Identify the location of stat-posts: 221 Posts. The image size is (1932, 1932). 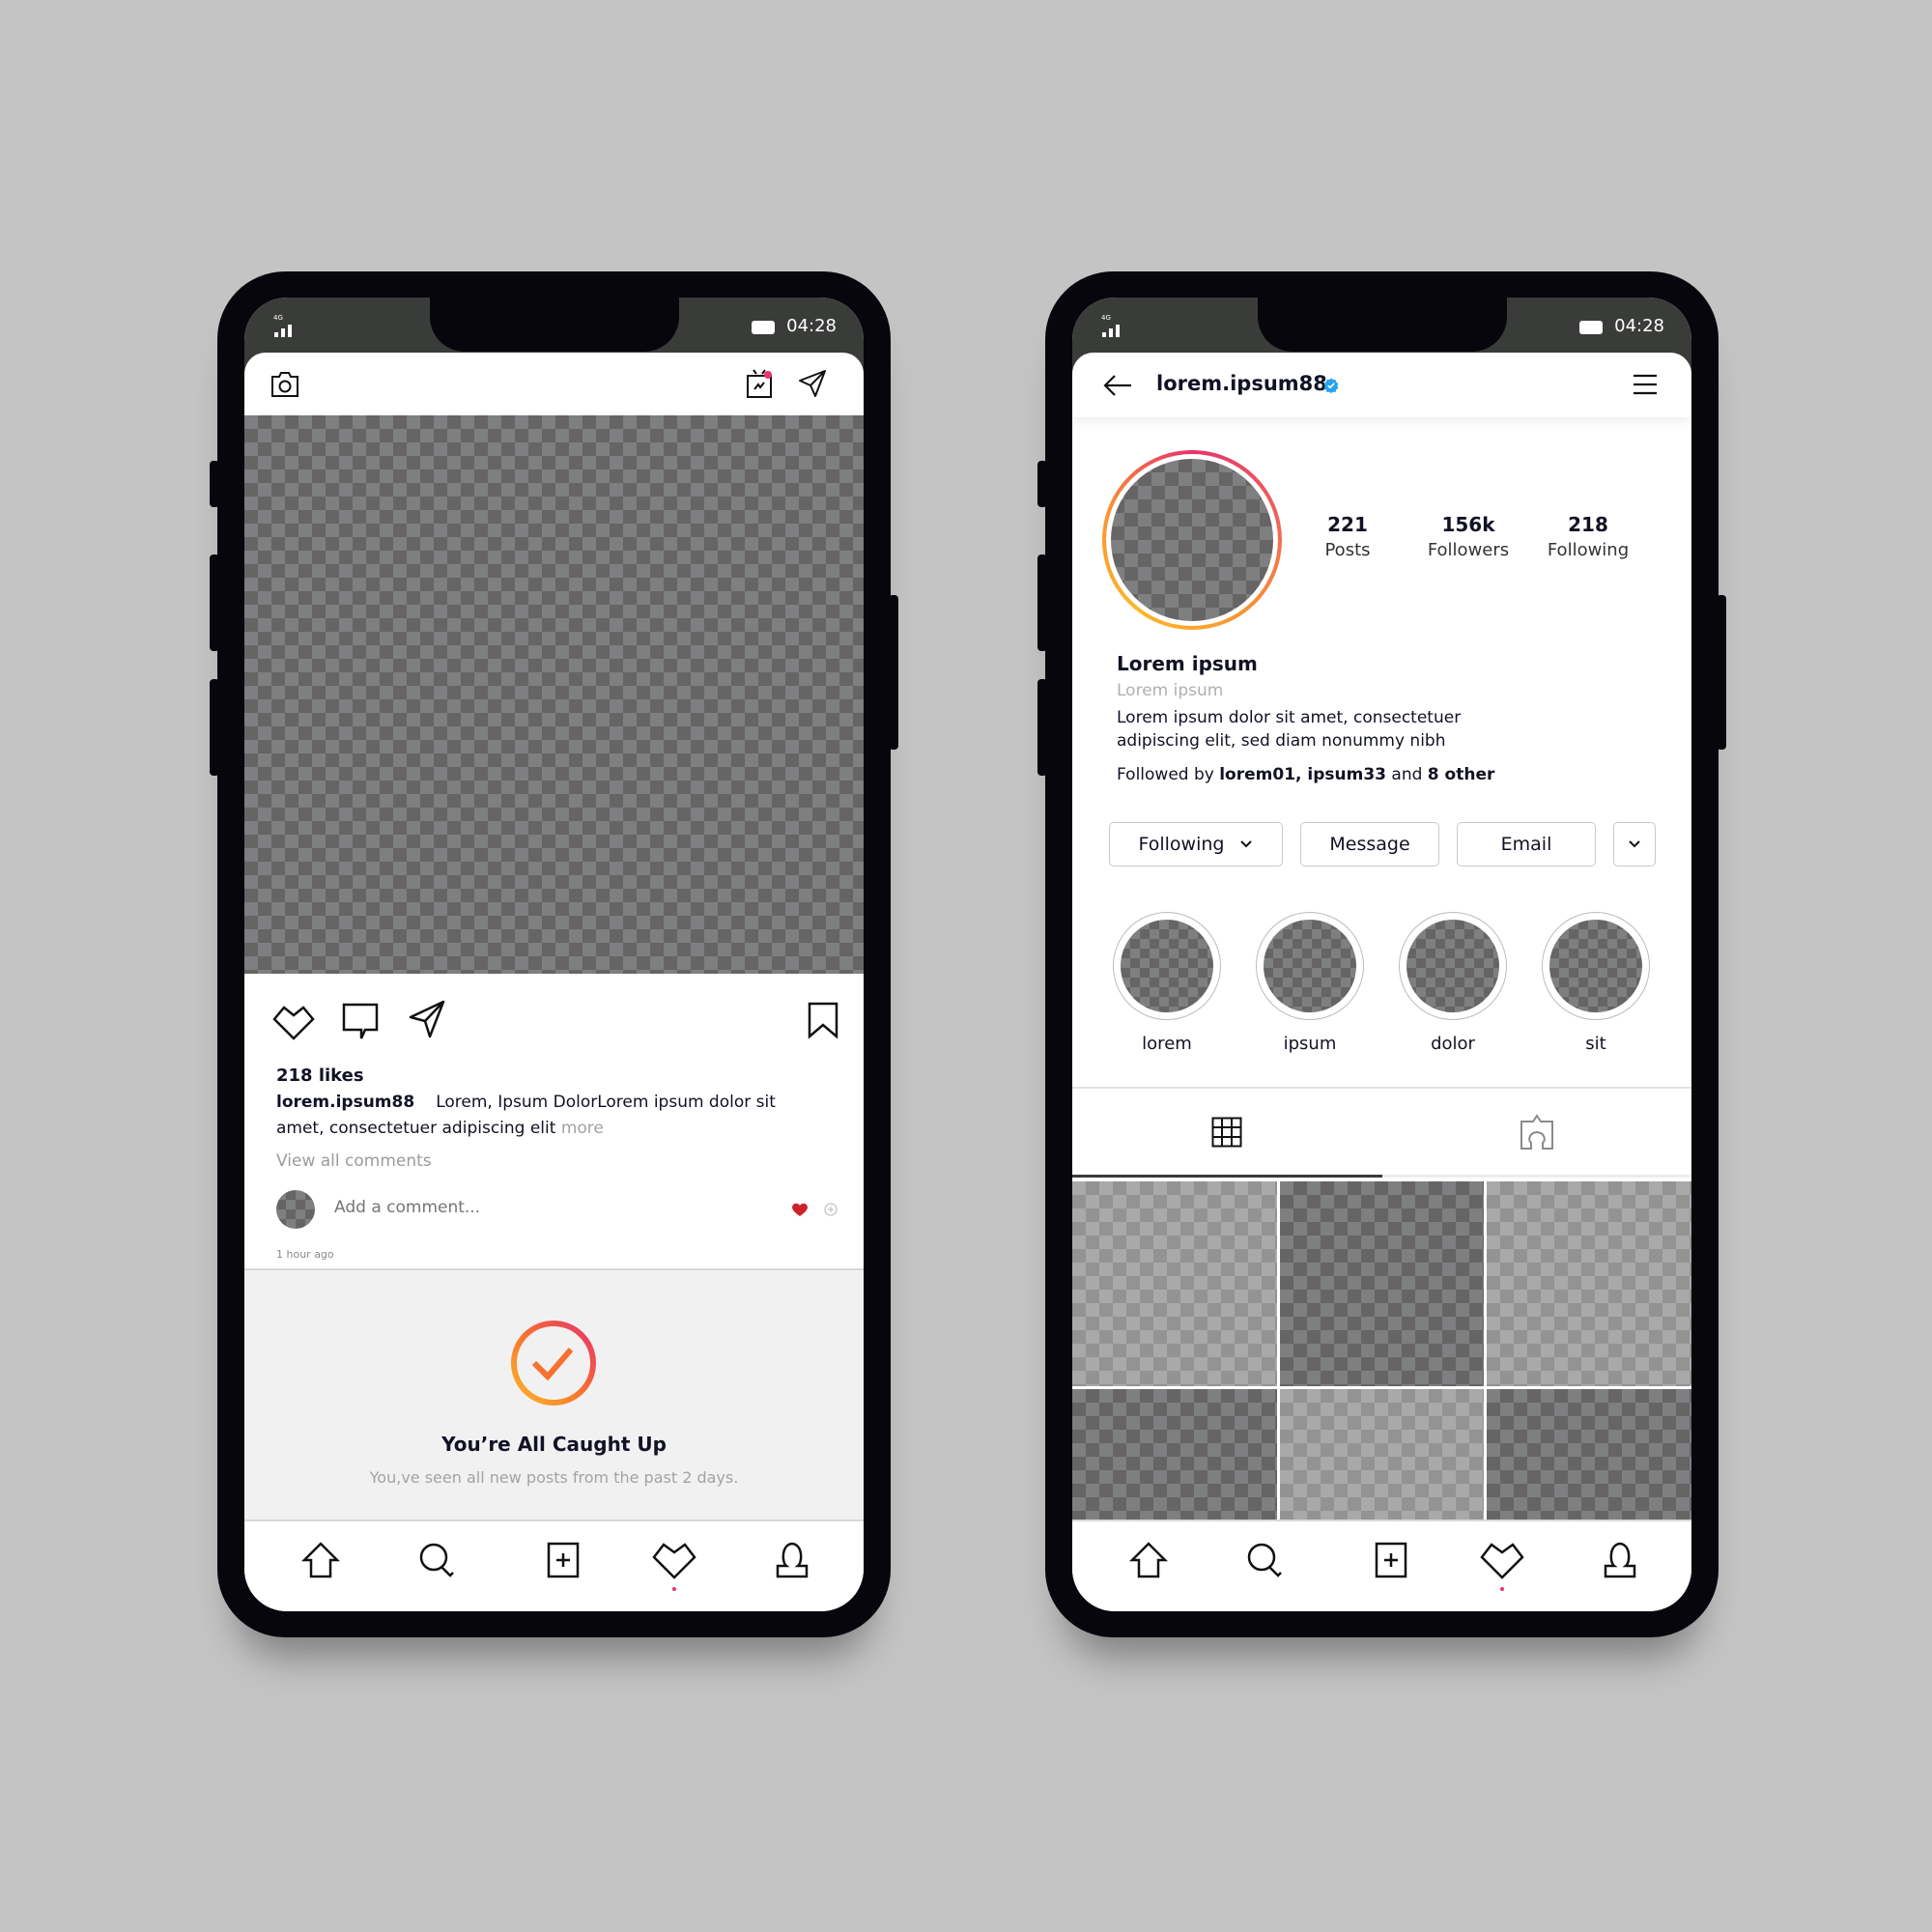
(1348, 536).